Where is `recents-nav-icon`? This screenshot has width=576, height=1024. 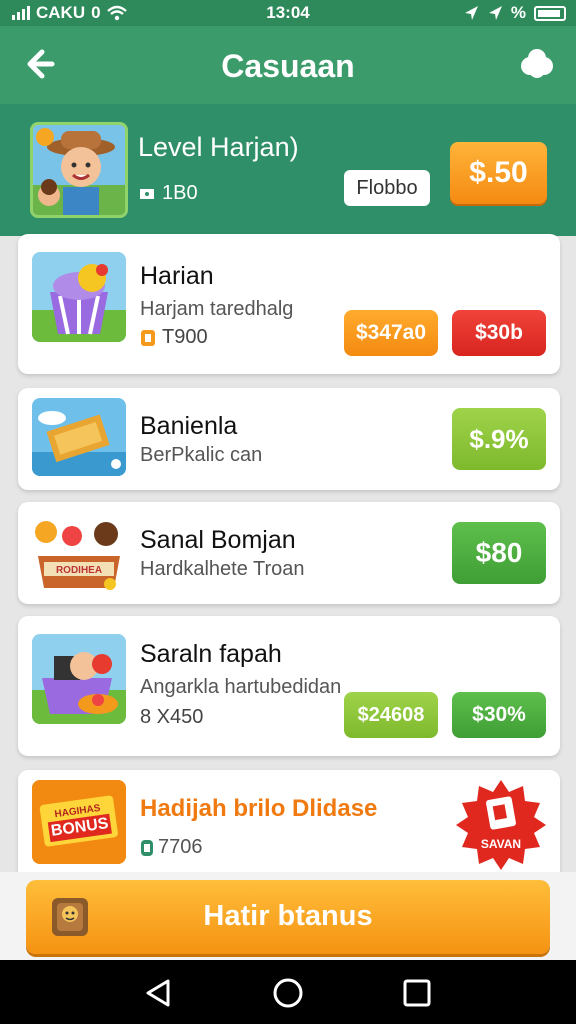
recents-nav-icon is located at coordinates (417, 993).